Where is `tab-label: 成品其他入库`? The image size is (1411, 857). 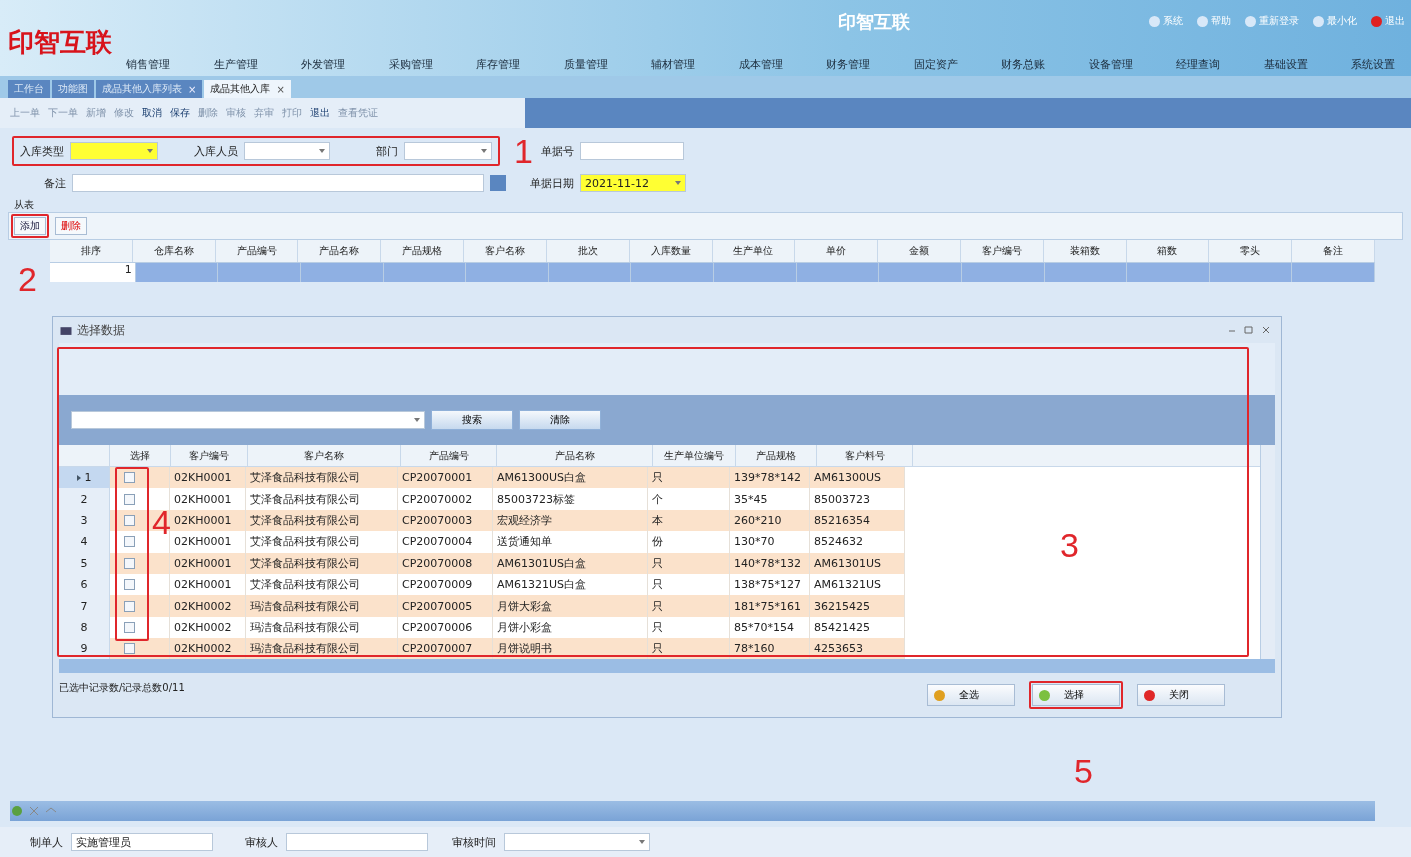
tab-label: 成品其他入库 is located at coordinates (240, 89).